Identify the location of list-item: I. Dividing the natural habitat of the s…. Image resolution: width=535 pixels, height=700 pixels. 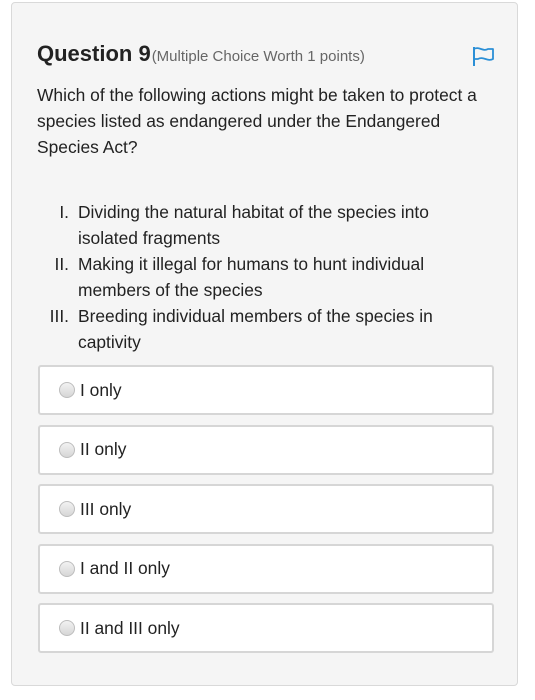
(272, 225).